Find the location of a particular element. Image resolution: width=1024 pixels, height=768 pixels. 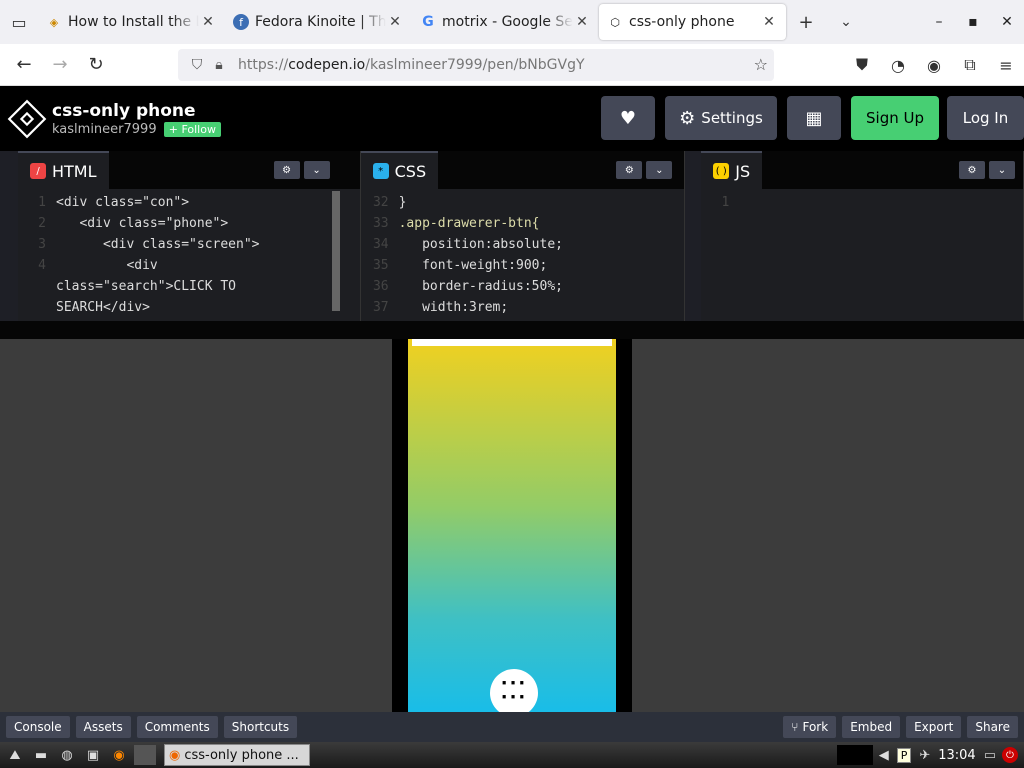

js-editor: ( ) JS ⚙ ⌄ 1 is located at coordinates (862, 236).